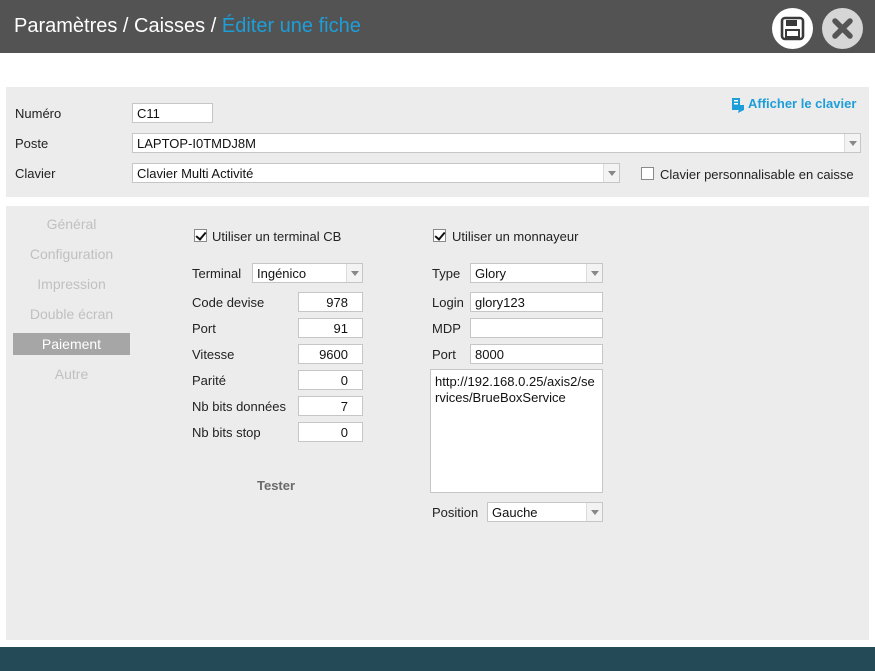 The height and width of the screenshot is (671, 875). Describe the element at coordinates (802, 103) in the screenshot. I see `show-keyboard-label: Afficher le clavier` at that location.